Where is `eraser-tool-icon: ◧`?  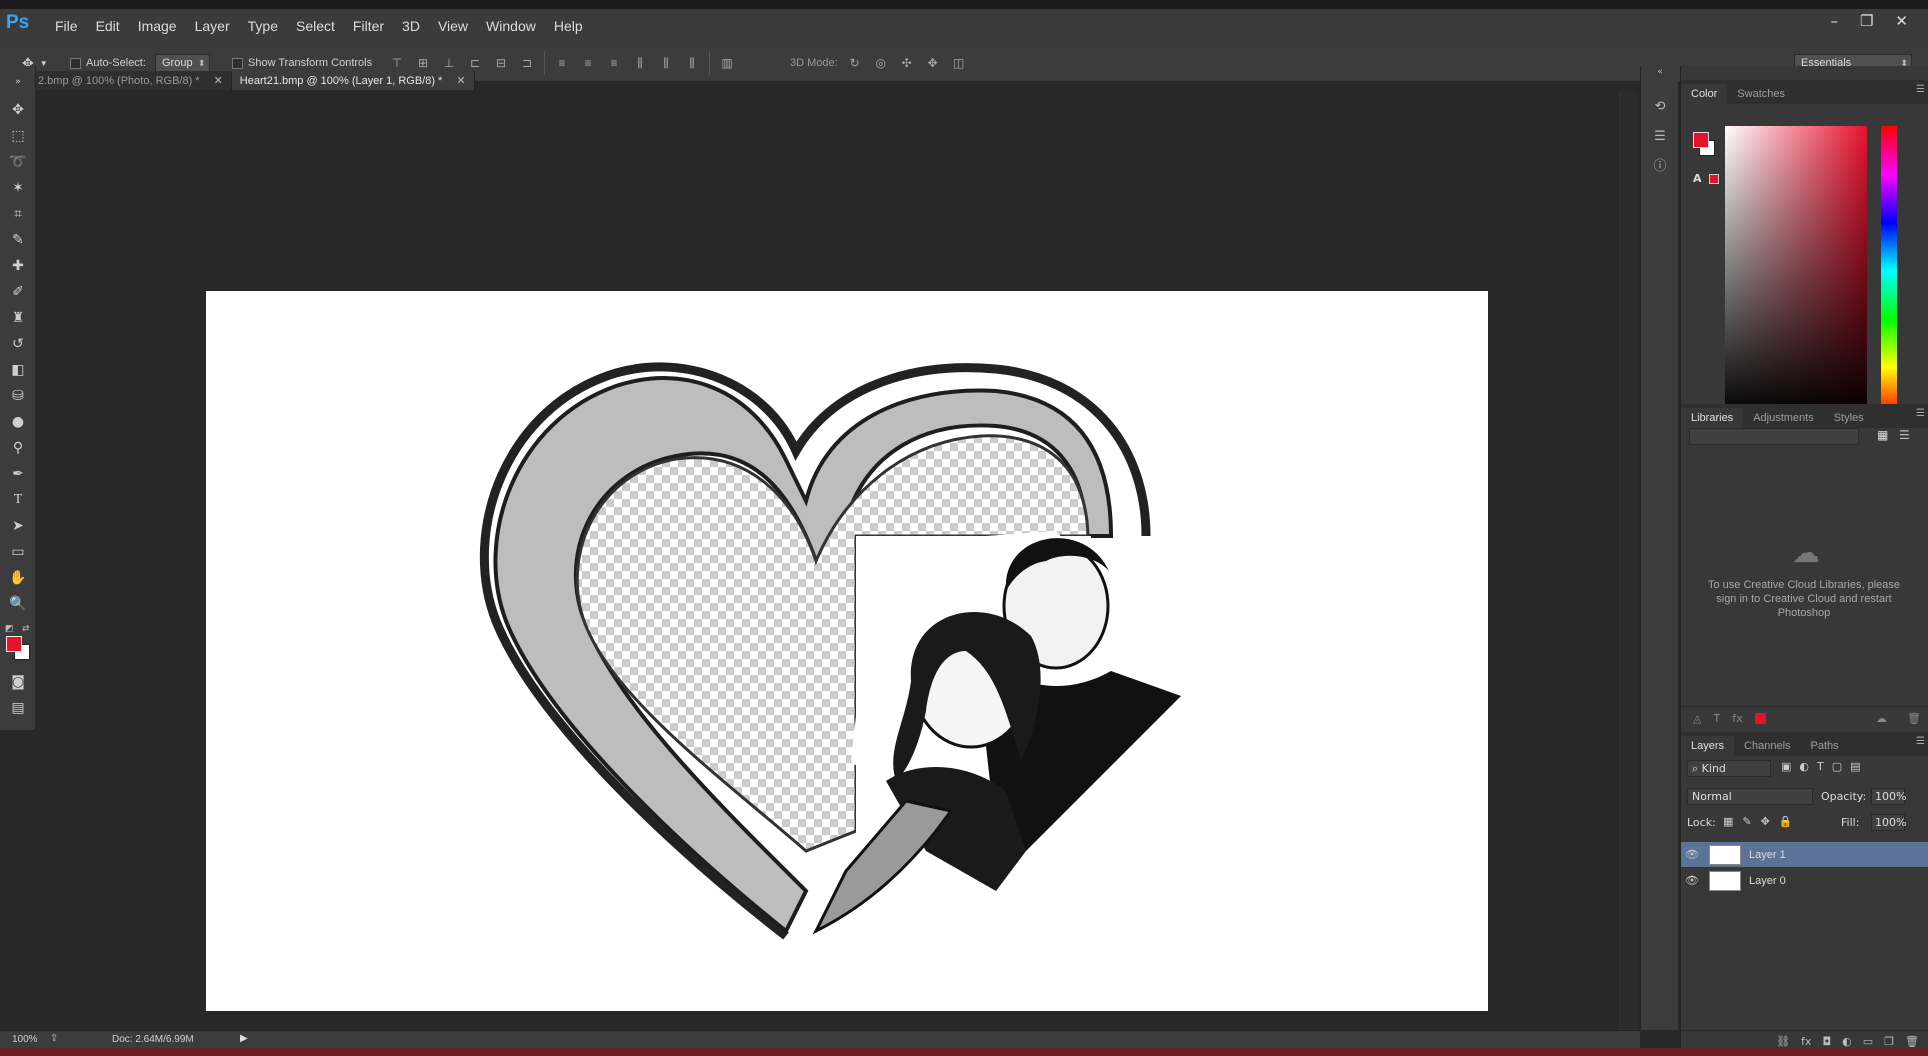
eraser-tool-icon: ◧ is located at coordinates (18, 370).